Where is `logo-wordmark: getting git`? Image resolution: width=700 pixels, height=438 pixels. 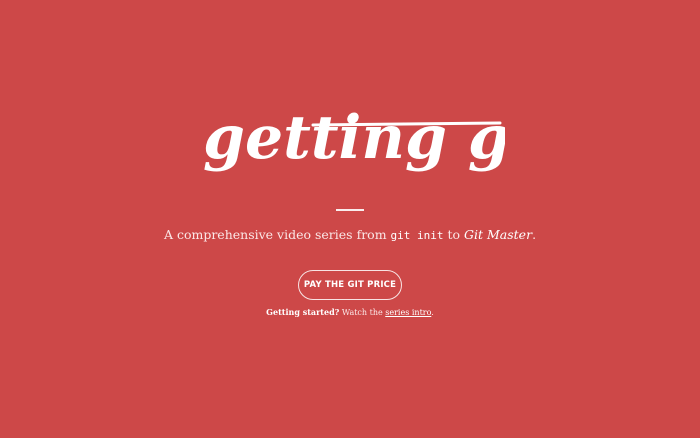 logo-wordmark: getting git is located at coordinates (354, 138).